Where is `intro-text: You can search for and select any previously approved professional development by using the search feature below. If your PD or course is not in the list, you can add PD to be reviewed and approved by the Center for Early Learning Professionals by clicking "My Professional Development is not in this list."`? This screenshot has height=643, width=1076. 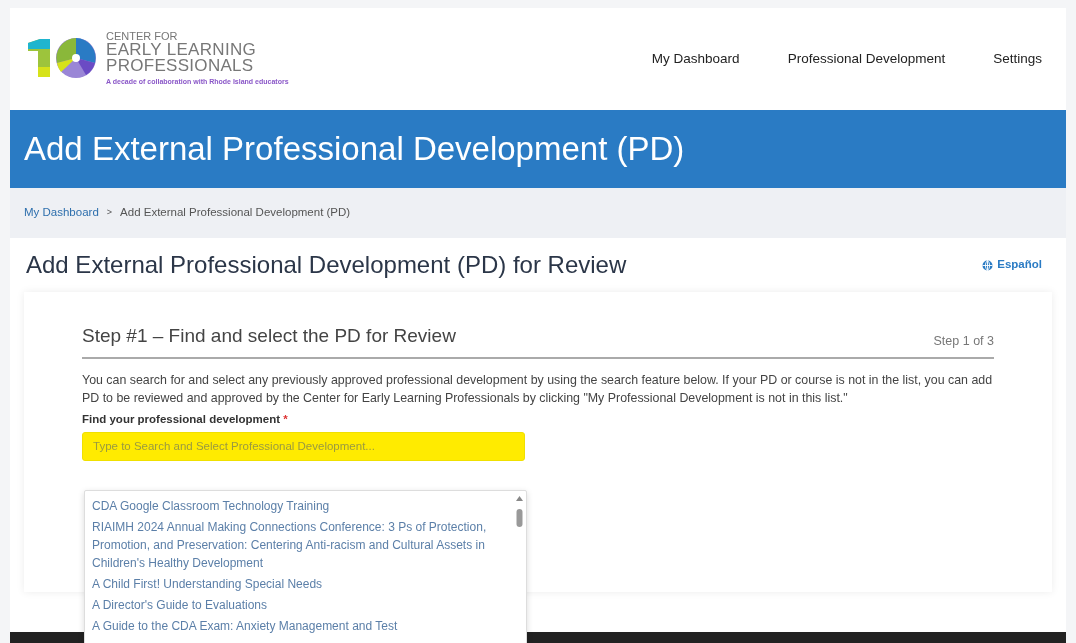 intro-text: You can search for and select any previously approved professional development by using the search feature below. If your PD or course is not in the list, you can add PD to be reviewed and approved by the Center for Early Learning Professionals by clicking "My Professional Development is not in this list." is located at coordinates (538, 389).